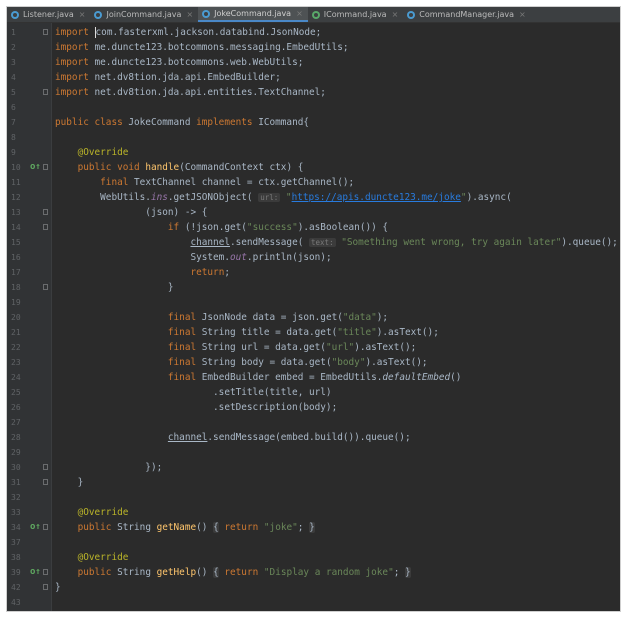  Describe the element at coordinates (29, 302) in the screenshot. I see `gutter-line: 19` at that location.